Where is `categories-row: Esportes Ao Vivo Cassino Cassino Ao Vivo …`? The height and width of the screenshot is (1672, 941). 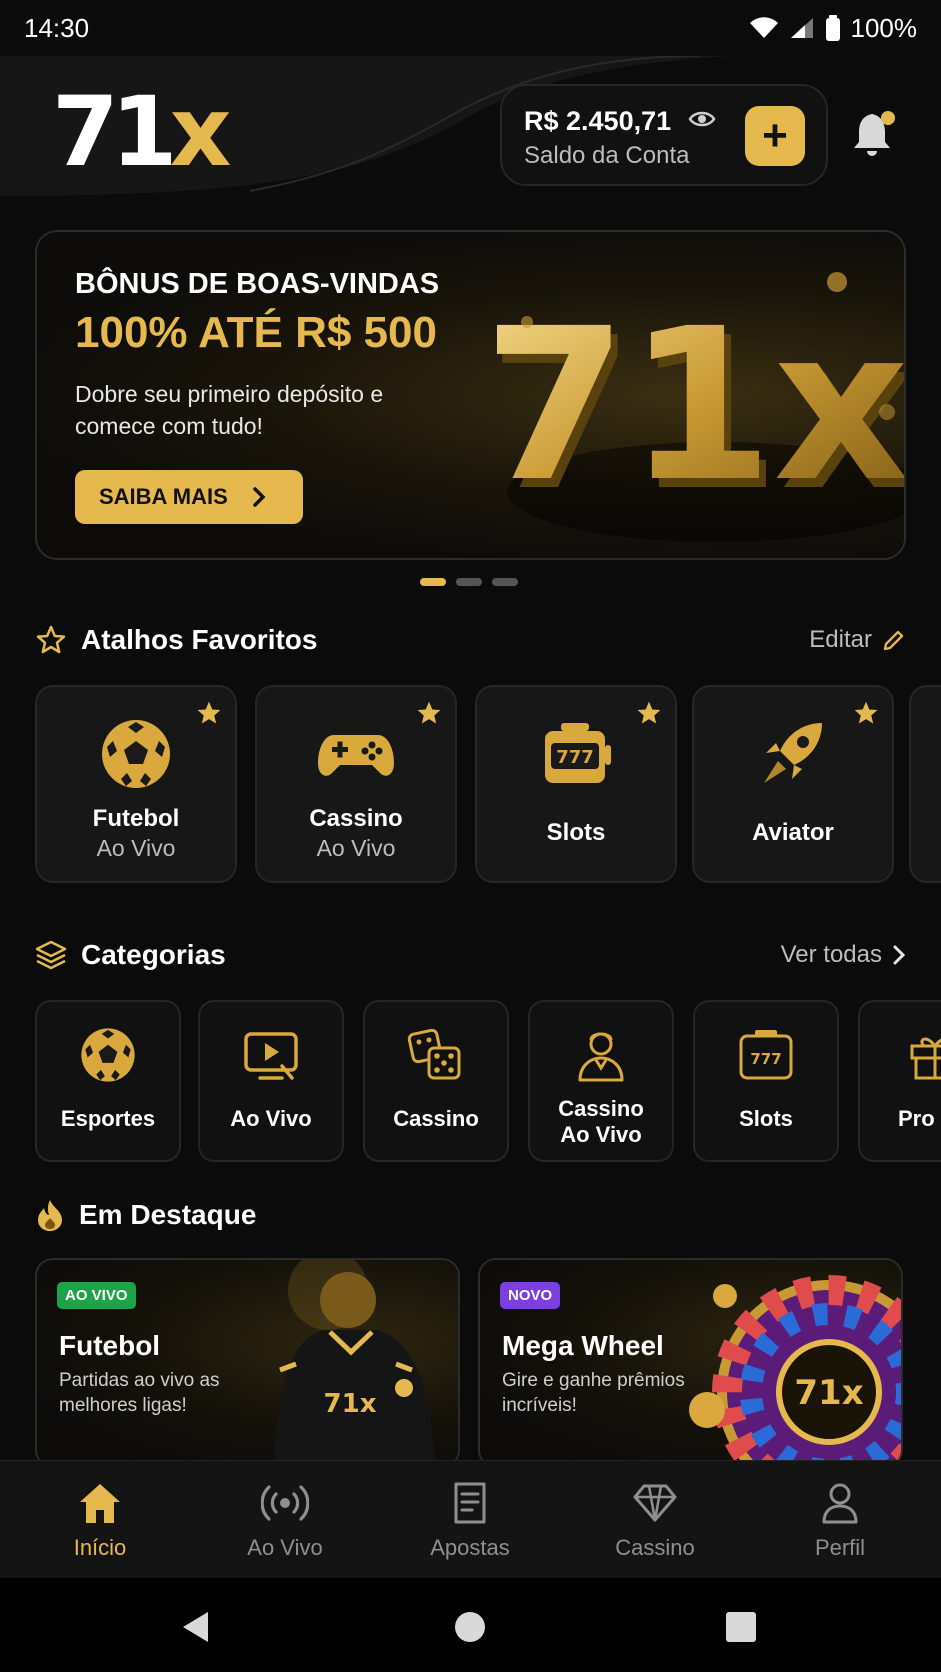
categories-row: Esportes Ao Vivo Cassino Cassino Ao Vivo … is located at coordinates (488, 1081).